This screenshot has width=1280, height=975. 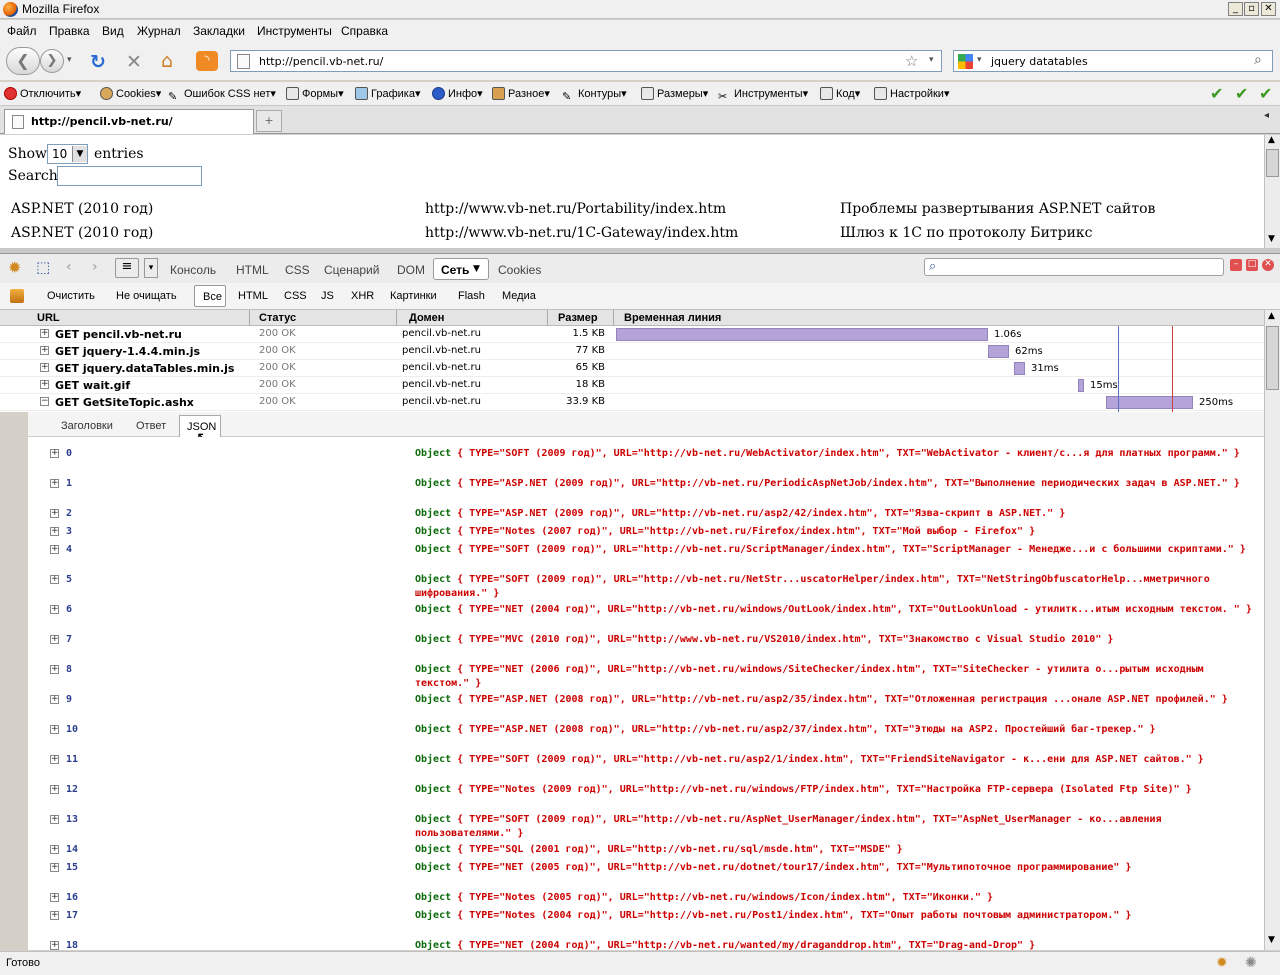 What do you see at coordinates (457, 93) in the screenshot?
I see `wd-info: Инфо▾` at bounding box center [457, 93].